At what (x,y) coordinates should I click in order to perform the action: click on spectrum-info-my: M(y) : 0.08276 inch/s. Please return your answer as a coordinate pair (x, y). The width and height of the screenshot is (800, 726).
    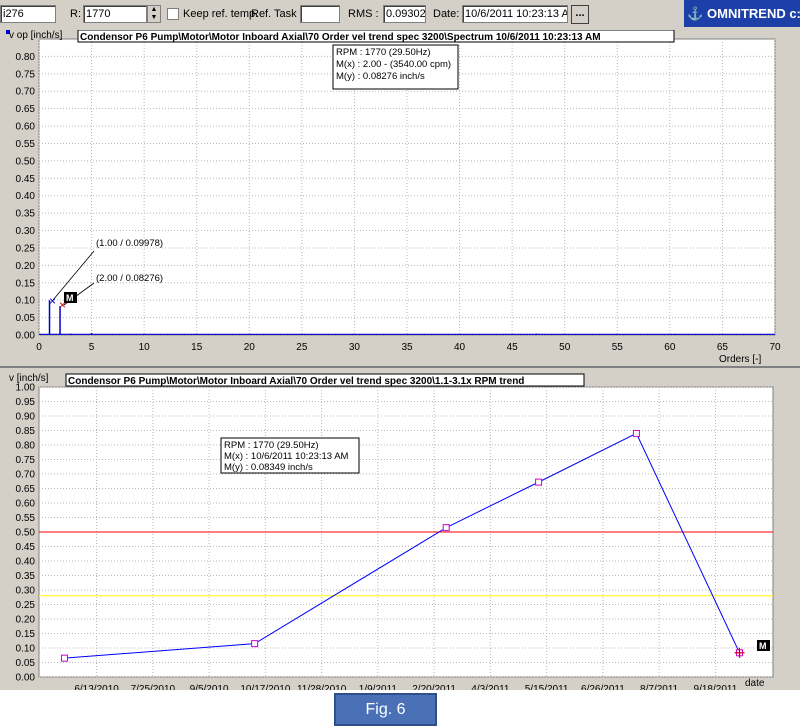
    Looking at the image, I should click on (380, 76).